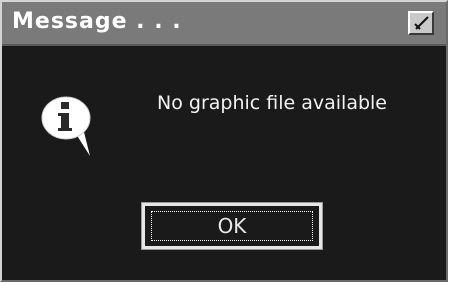  I want to click on close-icon, so click(421, 23).